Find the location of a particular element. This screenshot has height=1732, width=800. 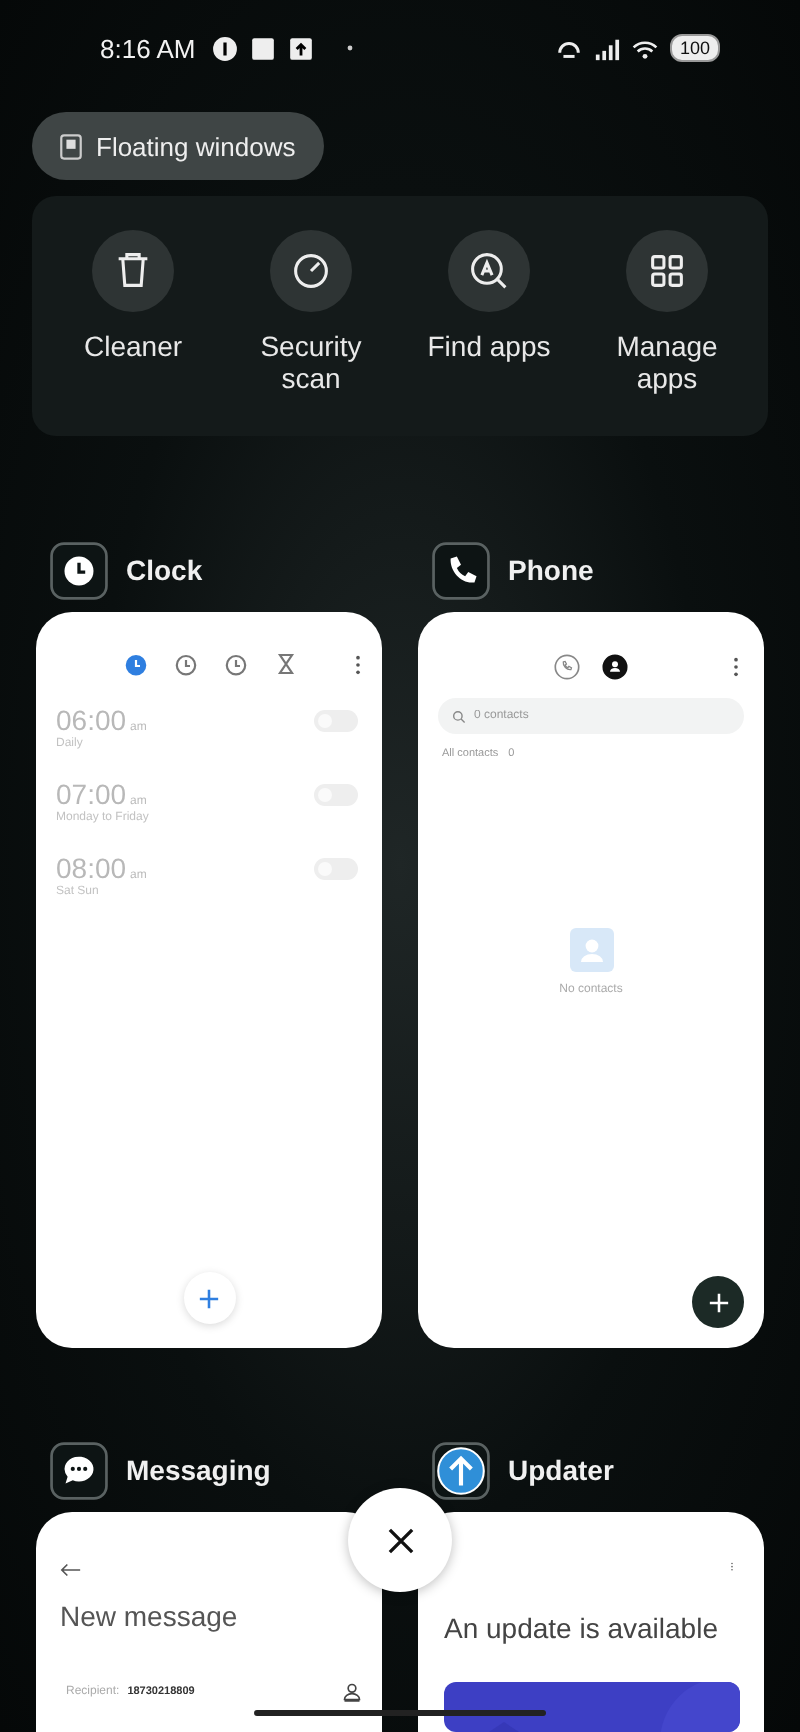

close-icon is located at coordinates (400, 1540).